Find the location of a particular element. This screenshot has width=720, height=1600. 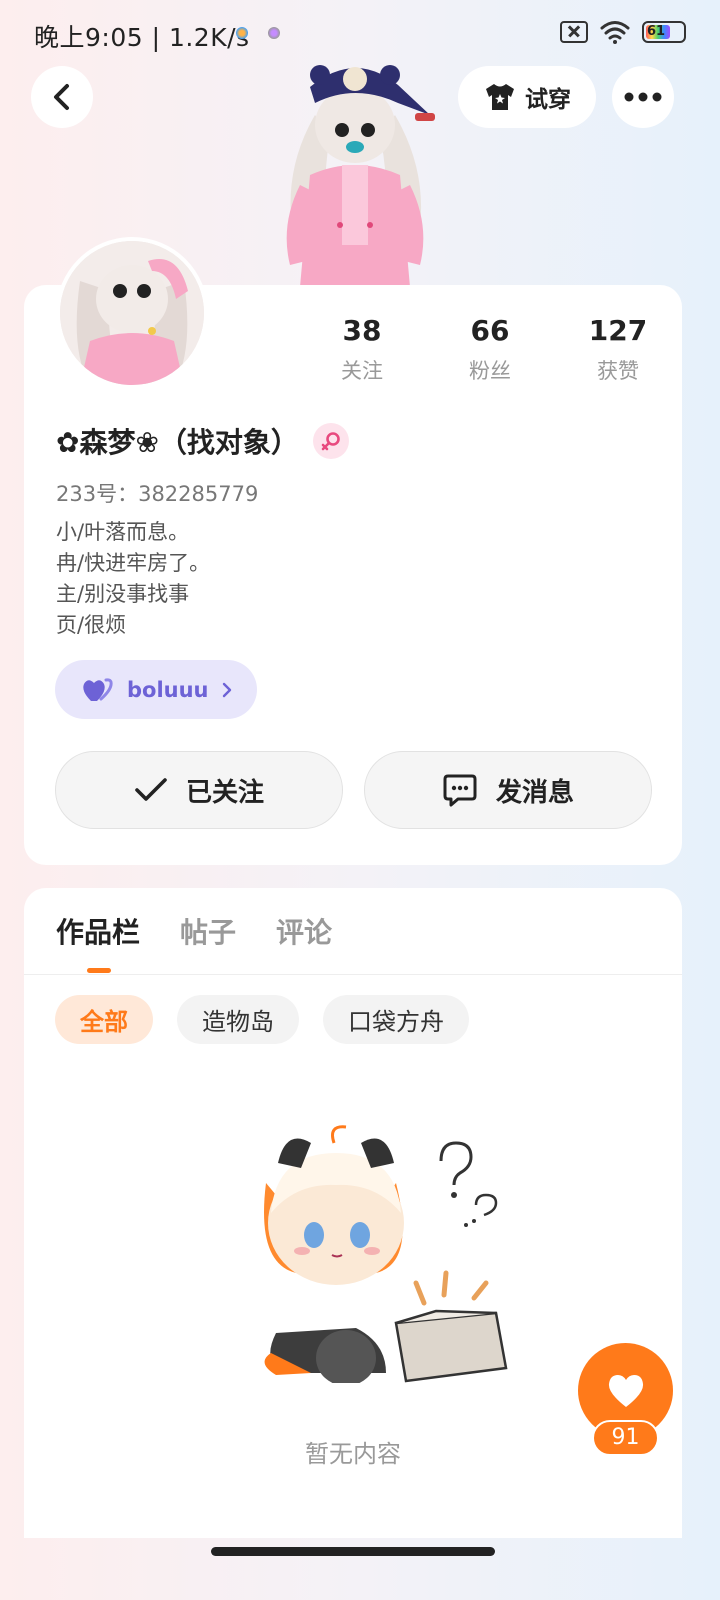

filter-pocket-ark: 口袋方舟 is located at coordinates (396, 1019).